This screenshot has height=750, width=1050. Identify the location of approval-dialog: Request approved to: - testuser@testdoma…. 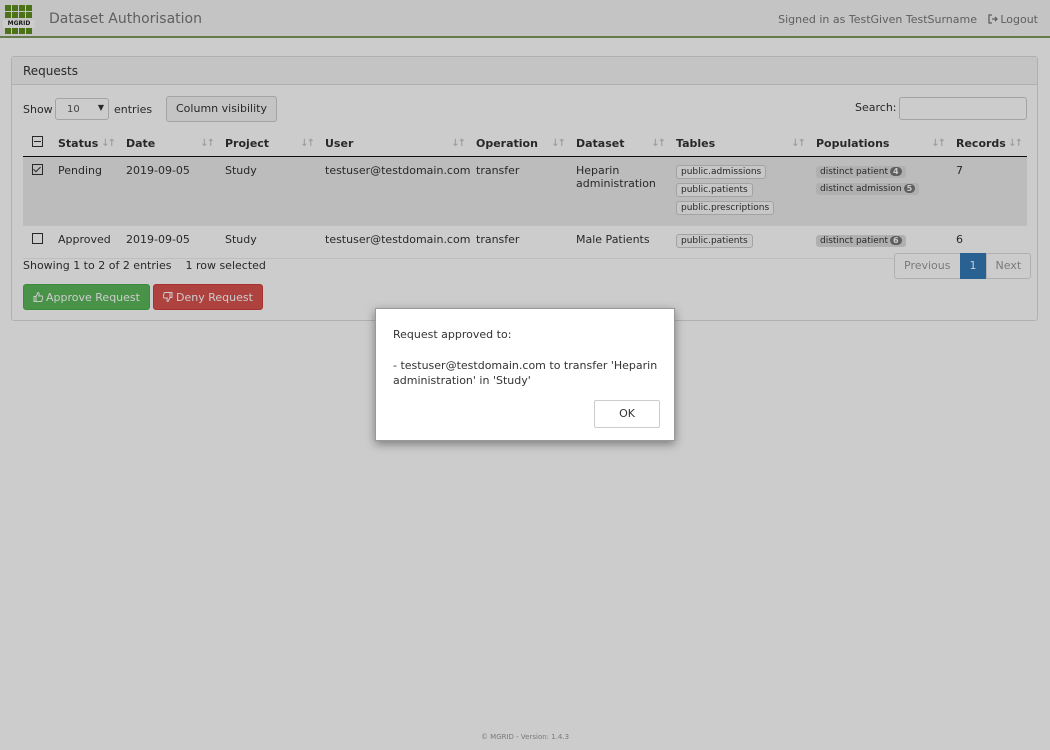
(525, 374).